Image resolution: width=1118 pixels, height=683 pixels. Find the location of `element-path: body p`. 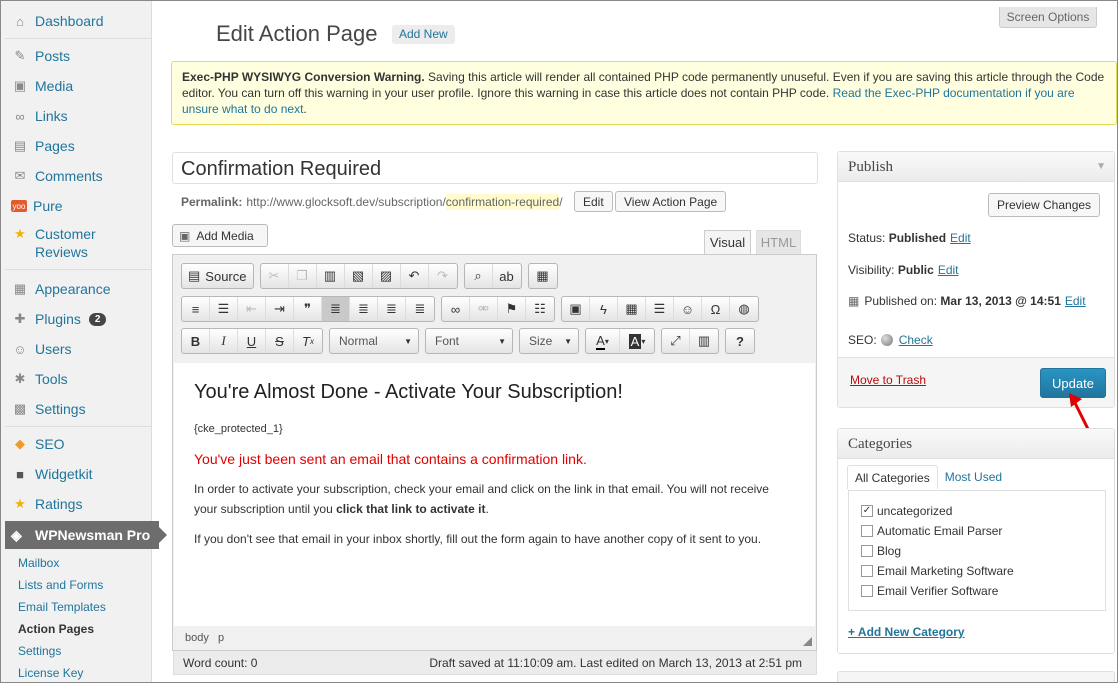

element-path: body p is located at coordinates (204, 638).